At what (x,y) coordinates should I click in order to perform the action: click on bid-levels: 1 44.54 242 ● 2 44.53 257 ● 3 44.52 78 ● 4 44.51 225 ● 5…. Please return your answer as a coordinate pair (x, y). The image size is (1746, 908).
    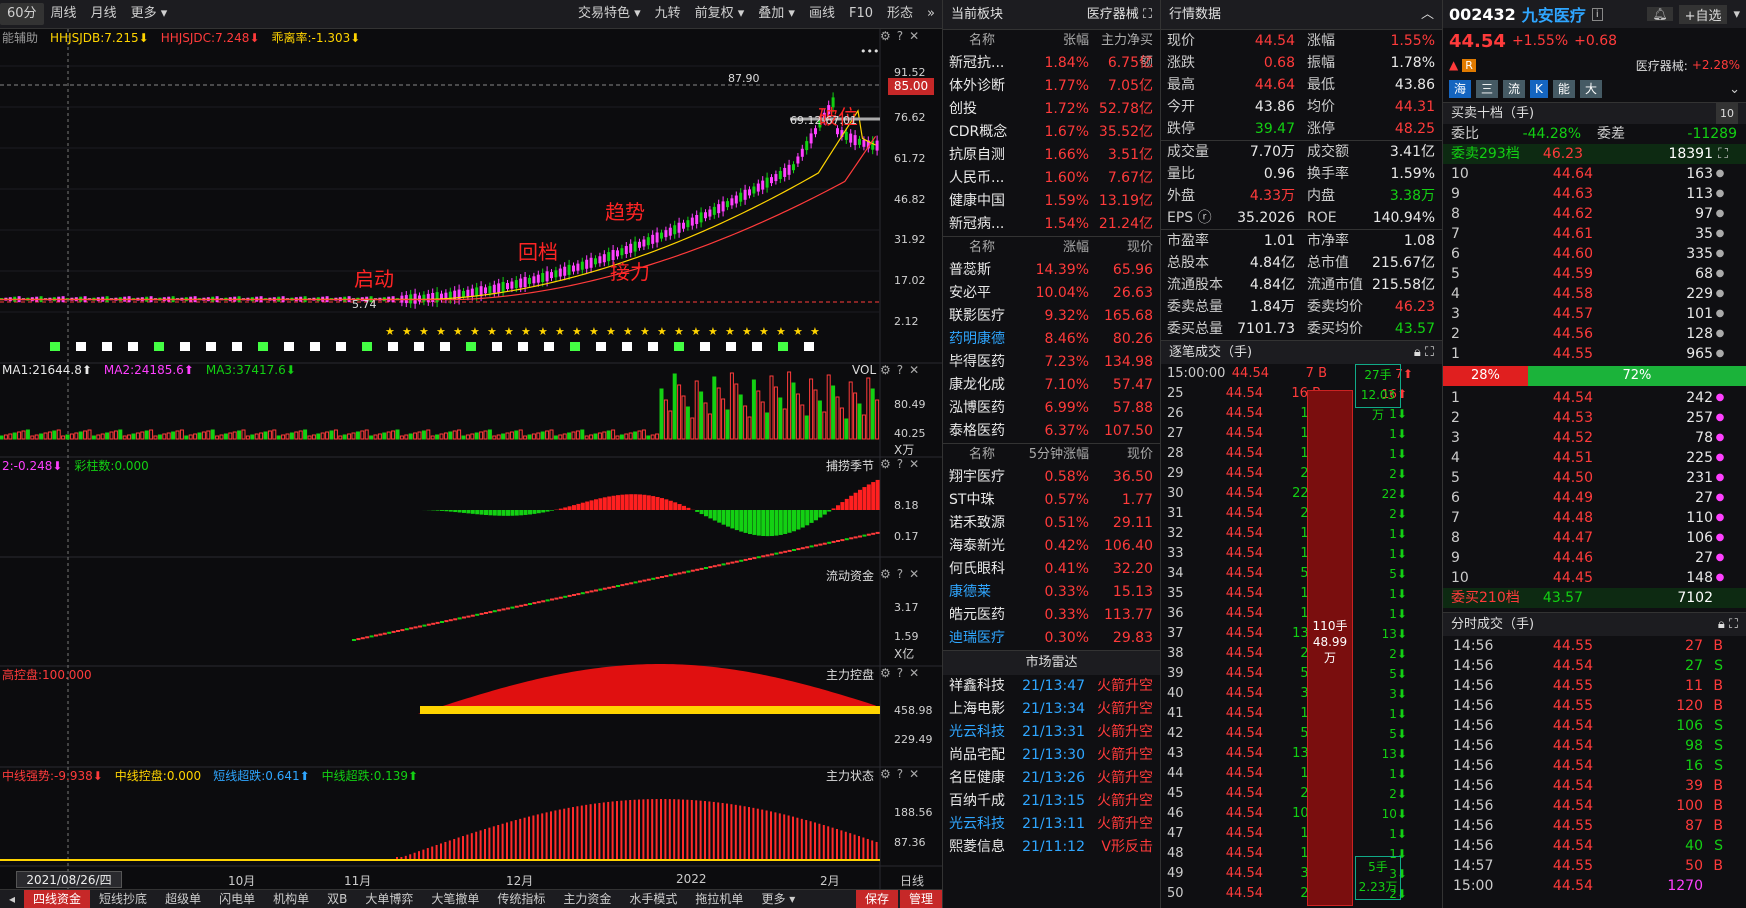
    Looking at the image, I should click on (1594, 488).